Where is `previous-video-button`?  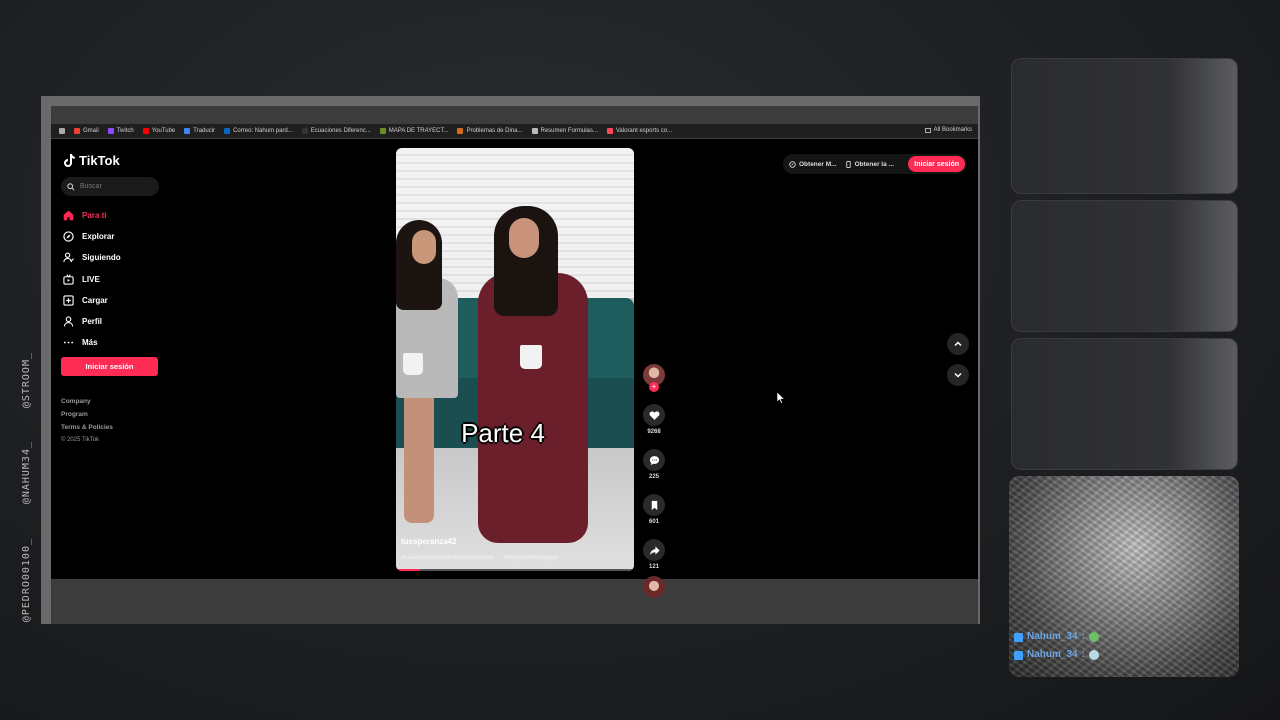
previous-video-button is located at coordinates (958, 344).